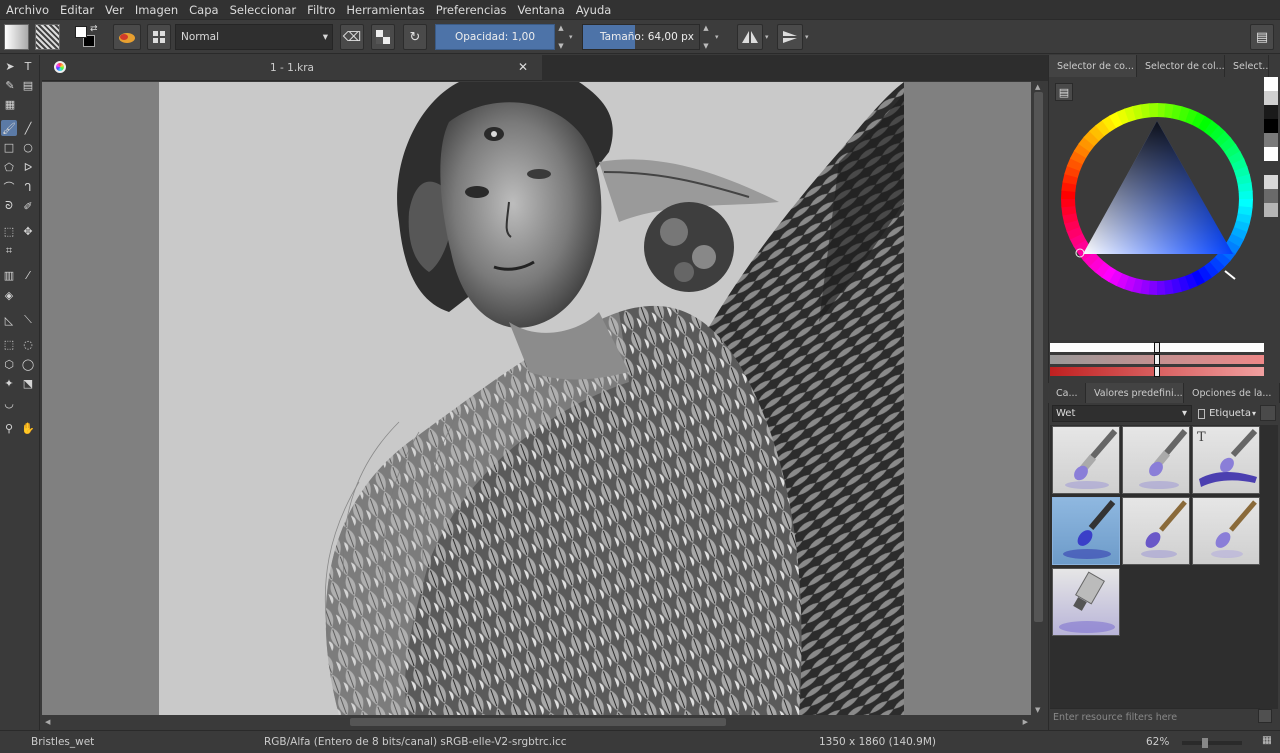 Image resolution: width=1280 pixels, height=753 pixels. What do you see at coordinates (1227, 413) in the screenshot?
I see `tag-menu: Etiqueta ▾` at bounding box center [1227, 413].